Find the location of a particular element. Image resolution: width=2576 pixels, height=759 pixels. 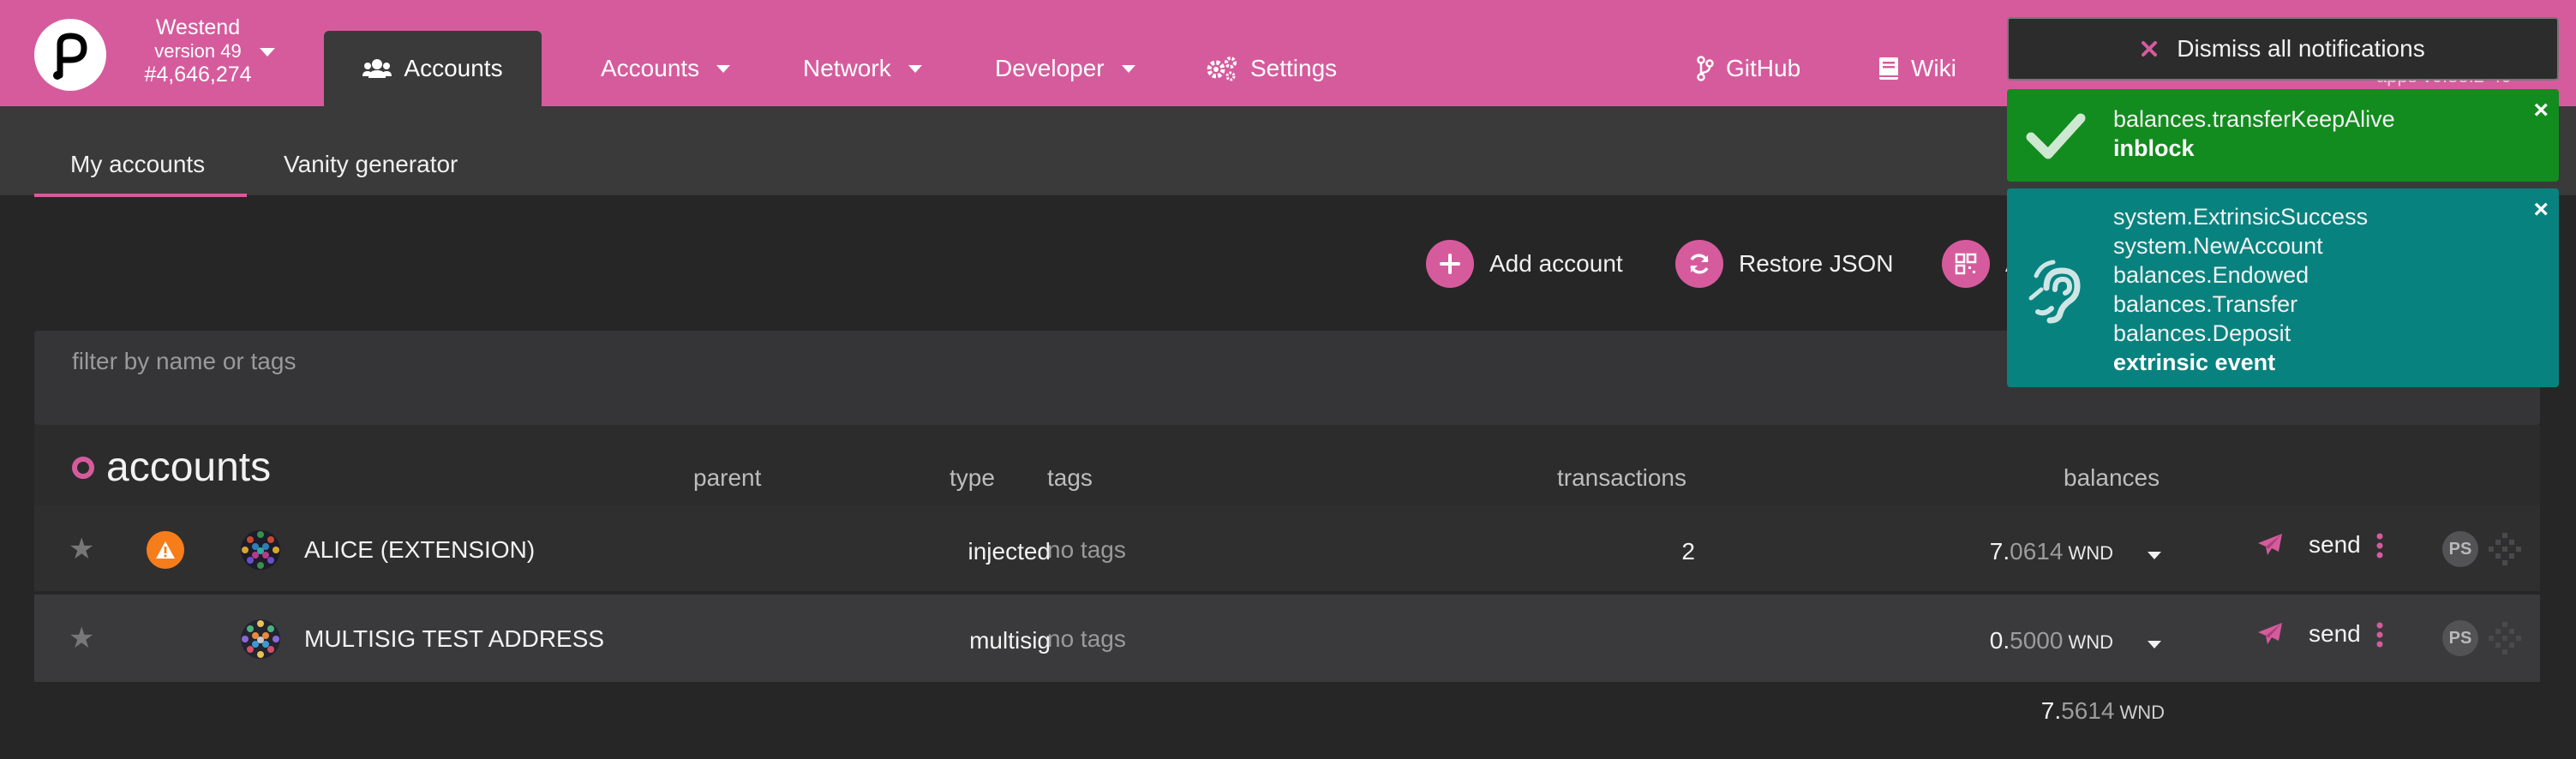

notification-line: system.NewAccount is located at coordinates (2218, 246).